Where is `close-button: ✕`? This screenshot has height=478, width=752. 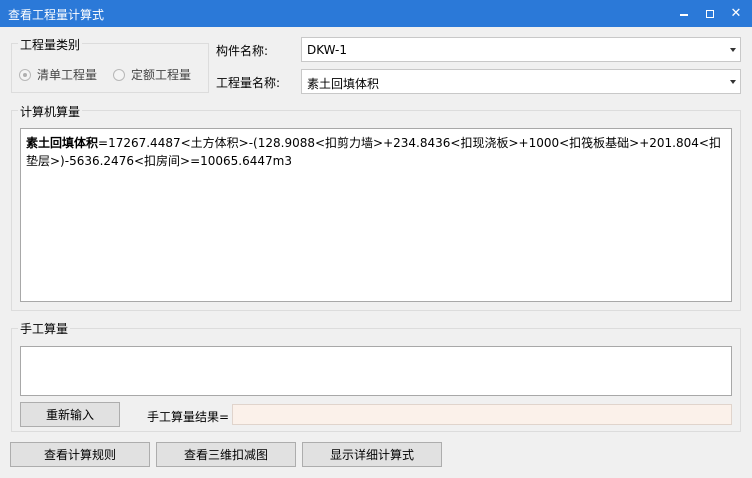
close-button: ✕ is located at coordinates (736, 13).